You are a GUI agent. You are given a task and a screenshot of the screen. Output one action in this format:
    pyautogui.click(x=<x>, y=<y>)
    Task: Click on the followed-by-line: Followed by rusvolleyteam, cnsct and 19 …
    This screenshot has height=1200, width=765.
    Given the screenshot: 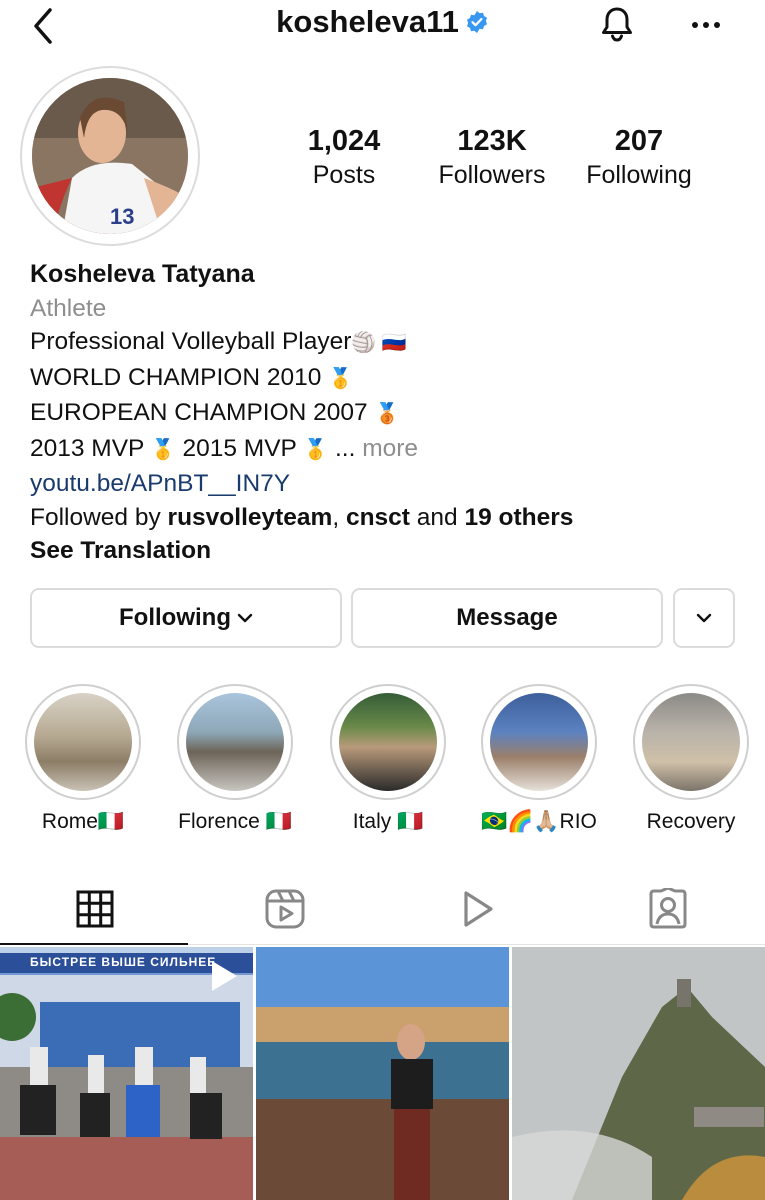 What is the action you would take?
    pyautogui.click(x=390, y=518)
    